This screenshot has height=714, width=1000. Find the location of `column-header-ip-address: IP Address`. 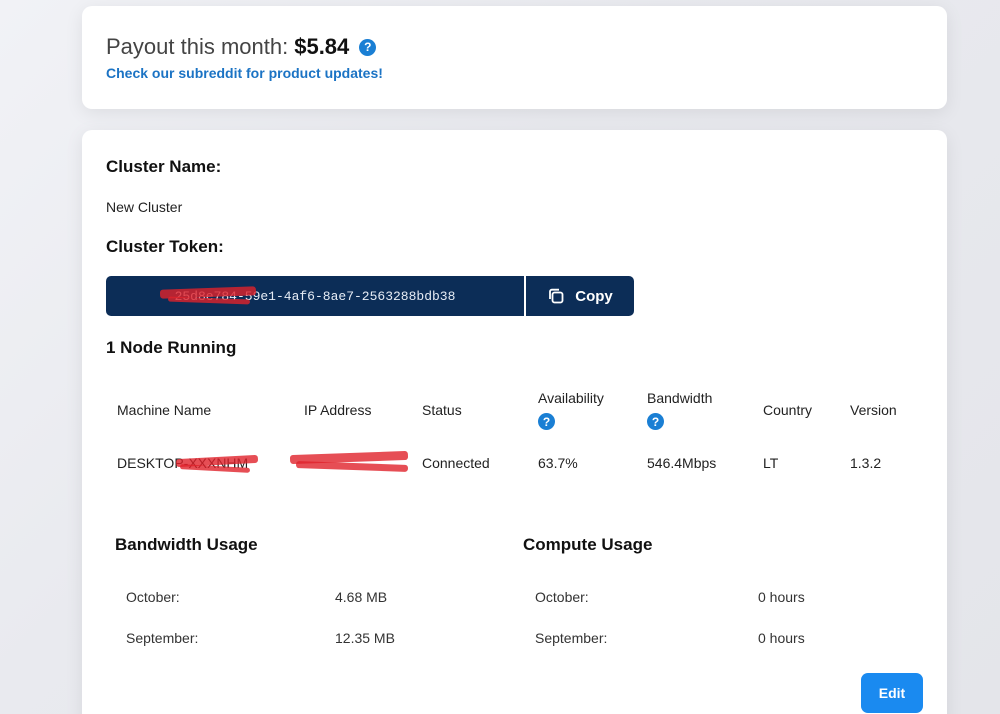

column-header-ip-address: IP Address is located at coordinates (338, 410).